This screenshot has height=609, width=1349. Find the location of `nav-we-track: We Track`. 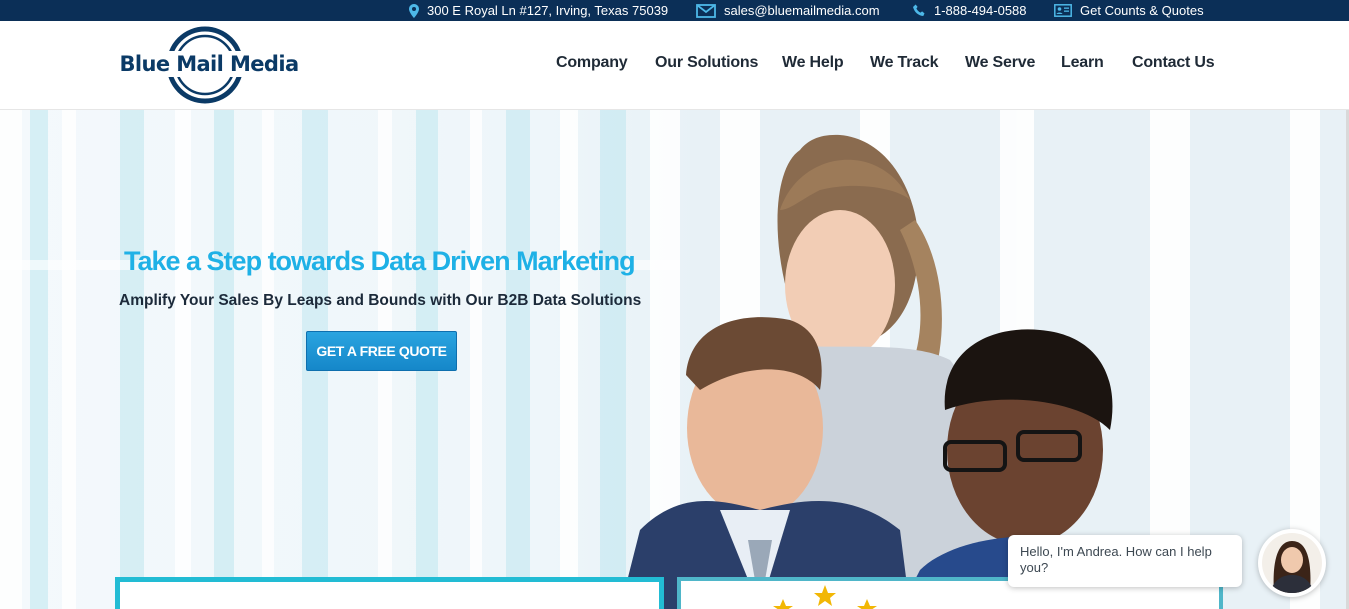

nav-we-track: We Track is located at coordinates (904, 63).